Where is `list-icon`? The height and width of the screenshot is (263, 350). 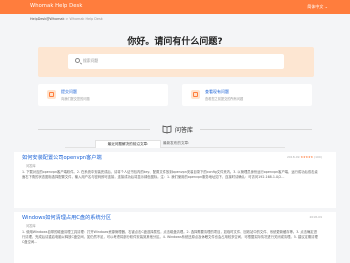 list-icon is located at coordinates (195, 94).